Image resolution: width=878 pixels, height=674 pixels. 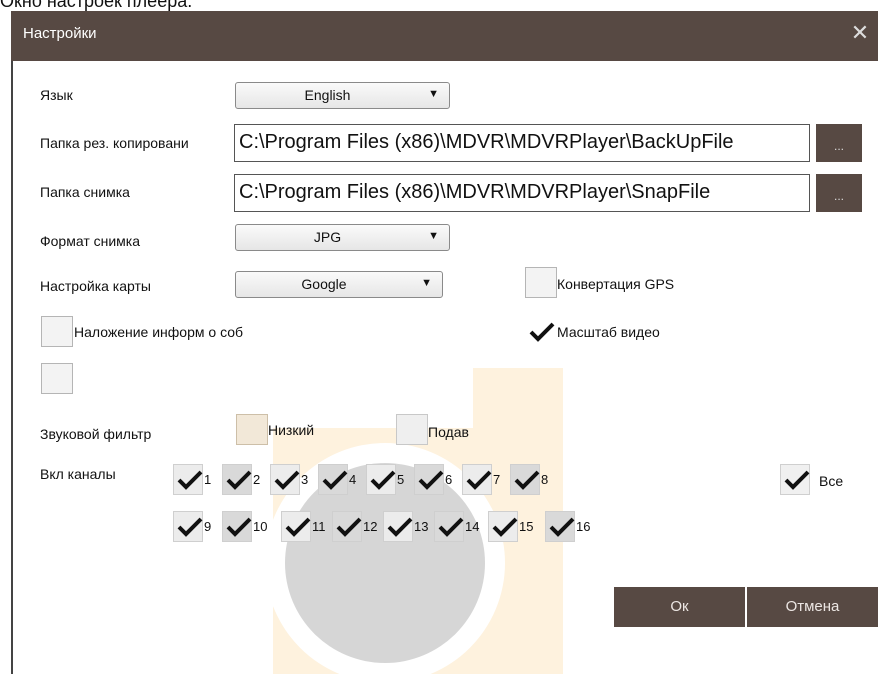 What do you see at coordinates (439, 5) in the screenshot?
I see `top-strip: Окно настроек плеера.` at bounding box center [439, 5].